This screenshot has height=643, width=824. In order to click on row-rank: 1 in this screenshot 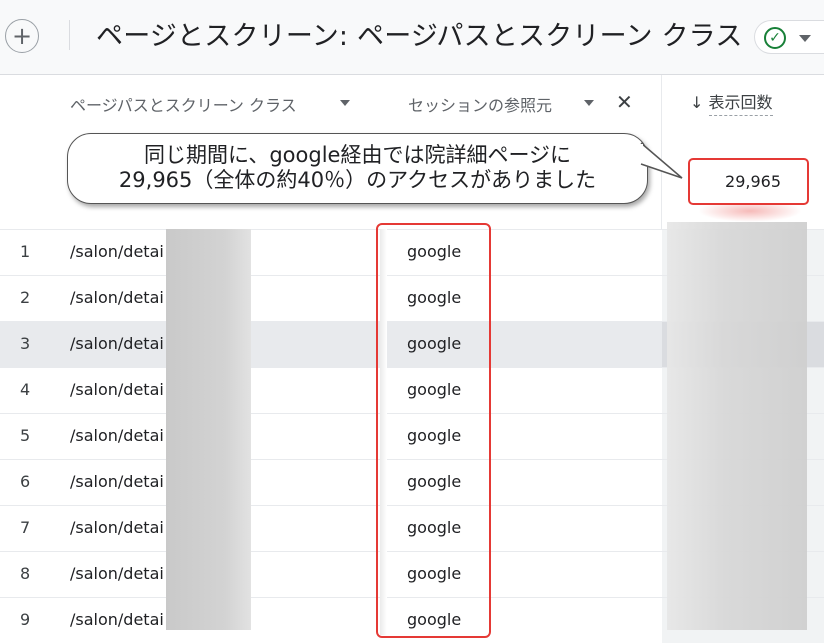, I will do `click(25, 251)`.